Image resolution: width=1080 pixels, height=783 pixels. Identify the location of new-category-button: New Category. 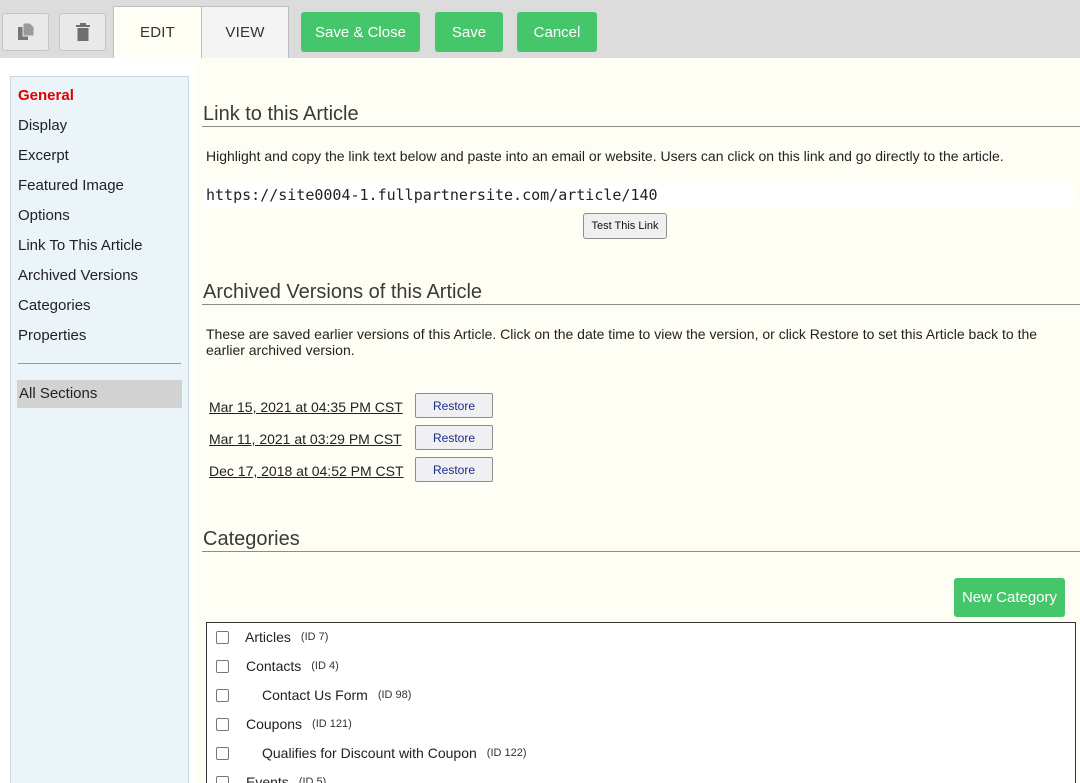
(1009, 597).